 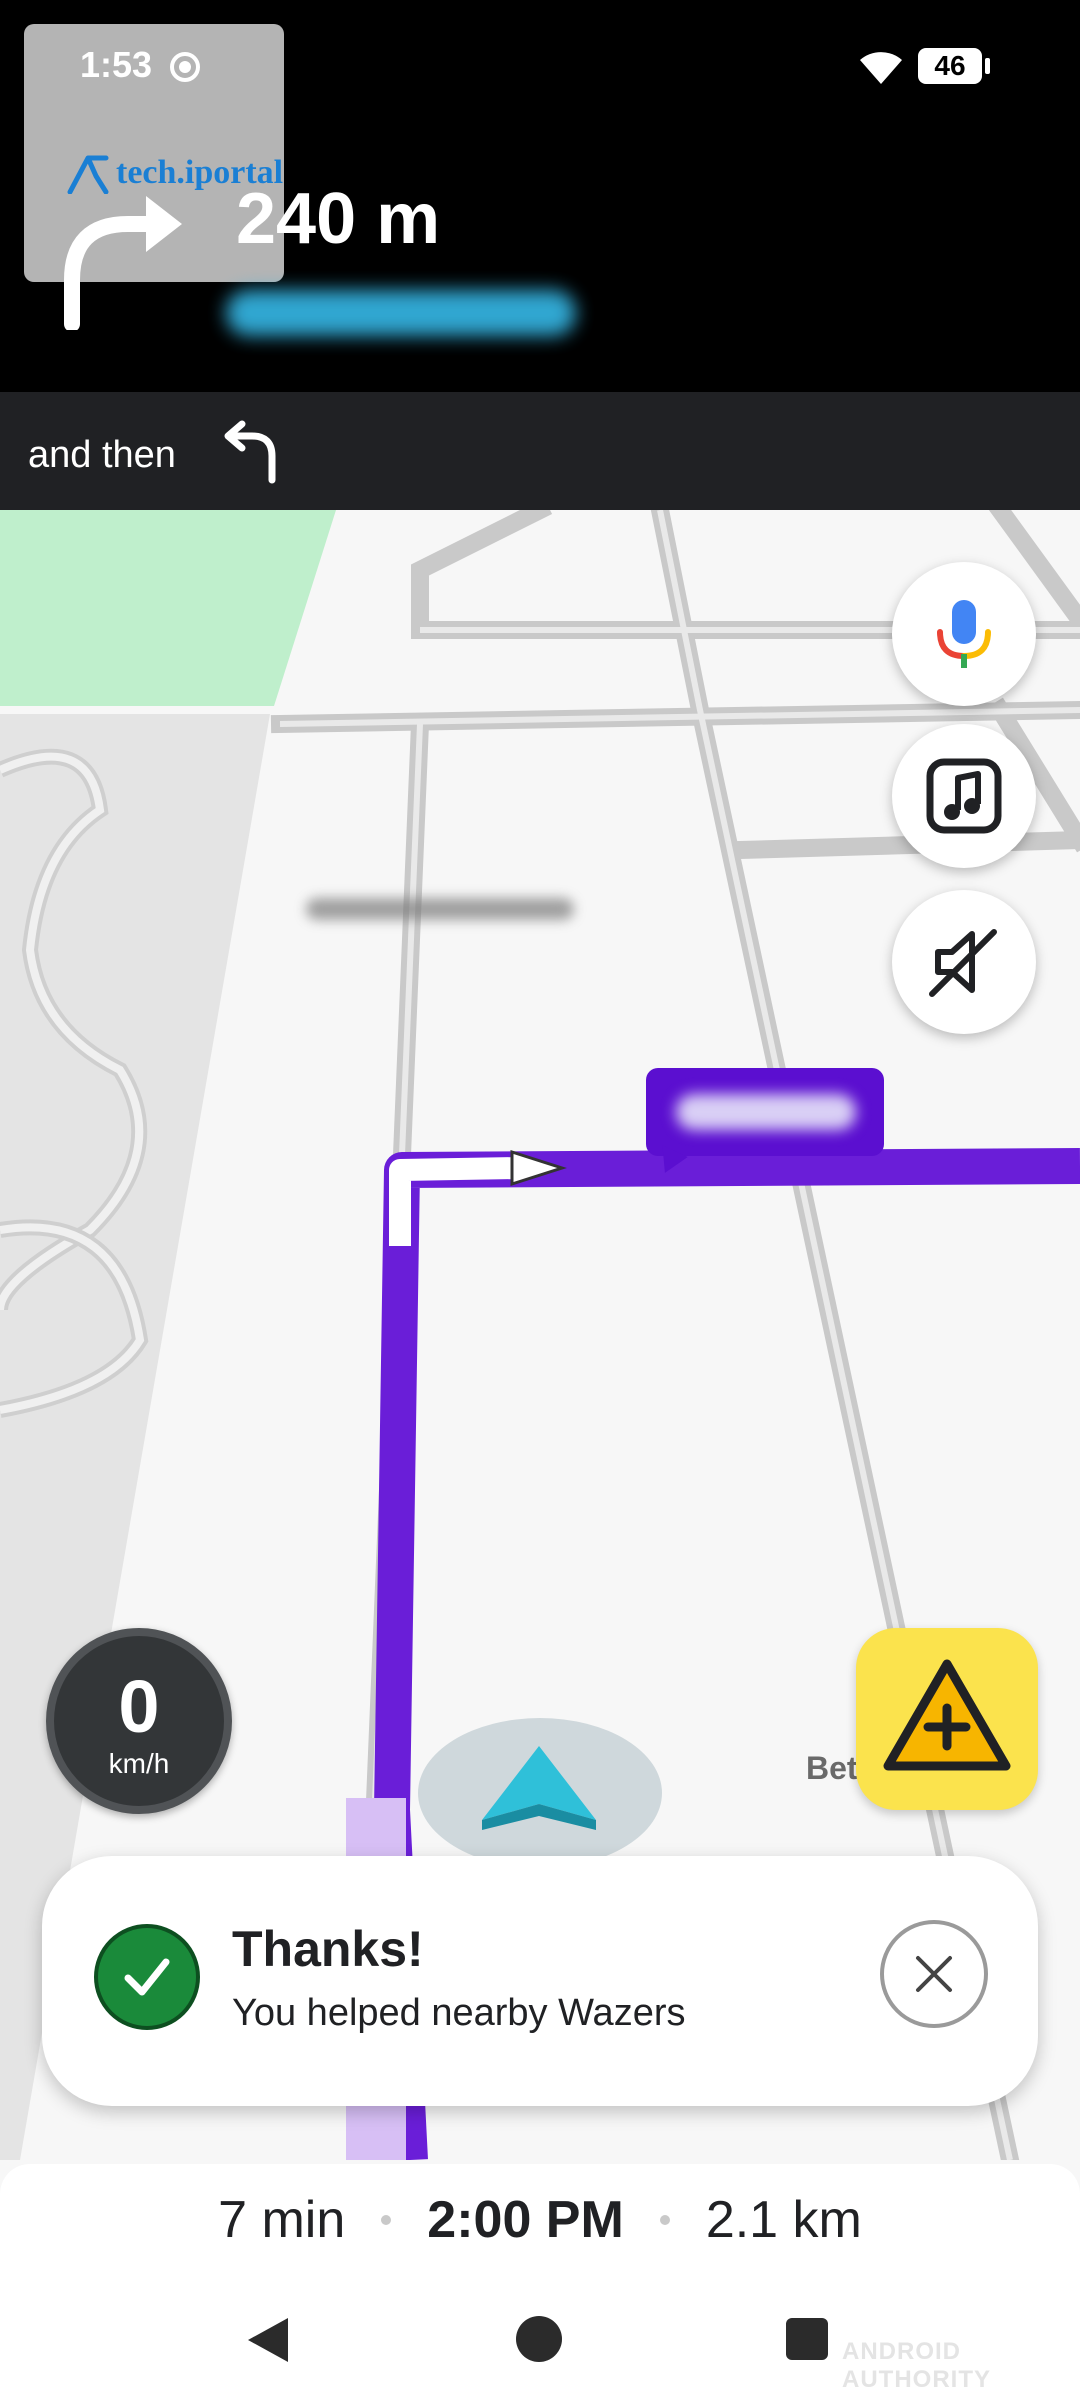 I want to click on music-note-icon, so click(x=964, y=796).